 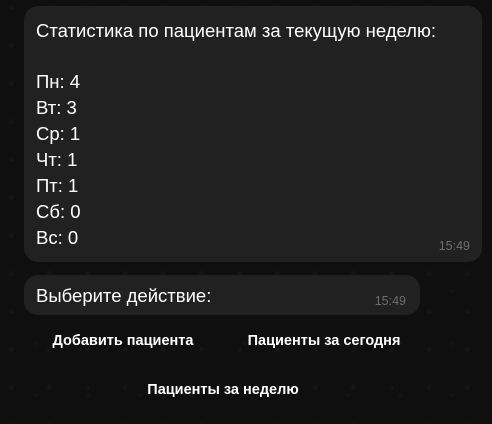 I want to click on stats-day-sun: Вс: 0, so click(x=57, y=237).